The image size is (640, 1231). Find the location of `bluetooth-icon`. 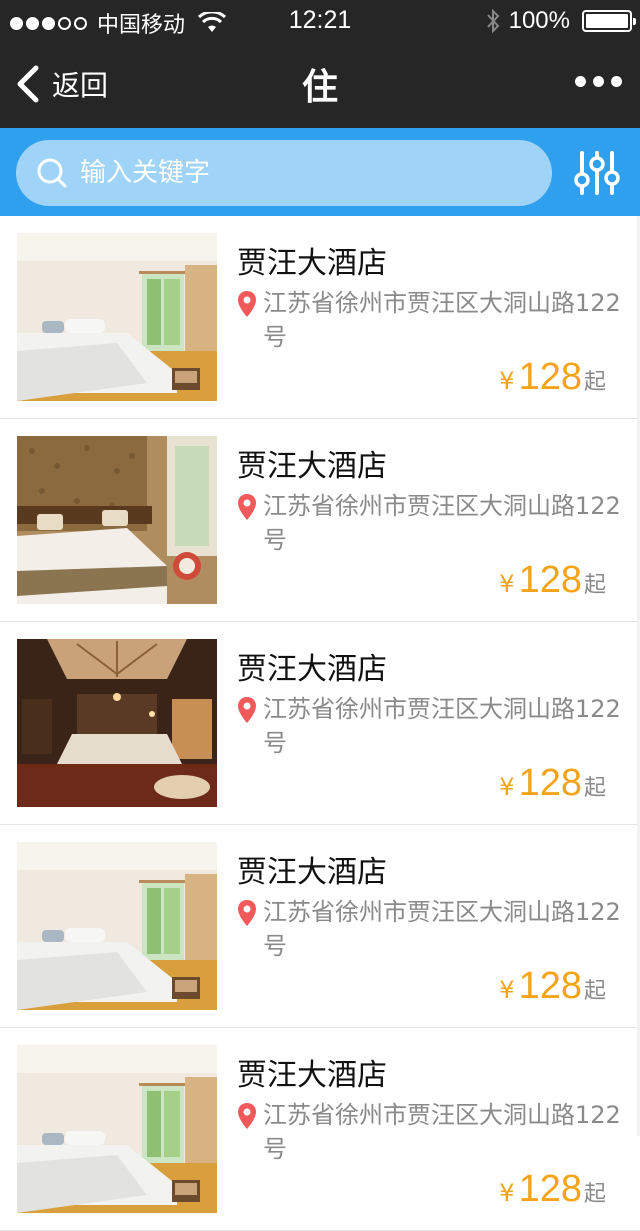

bluetooth-icon is located at coordinates (492, 21).